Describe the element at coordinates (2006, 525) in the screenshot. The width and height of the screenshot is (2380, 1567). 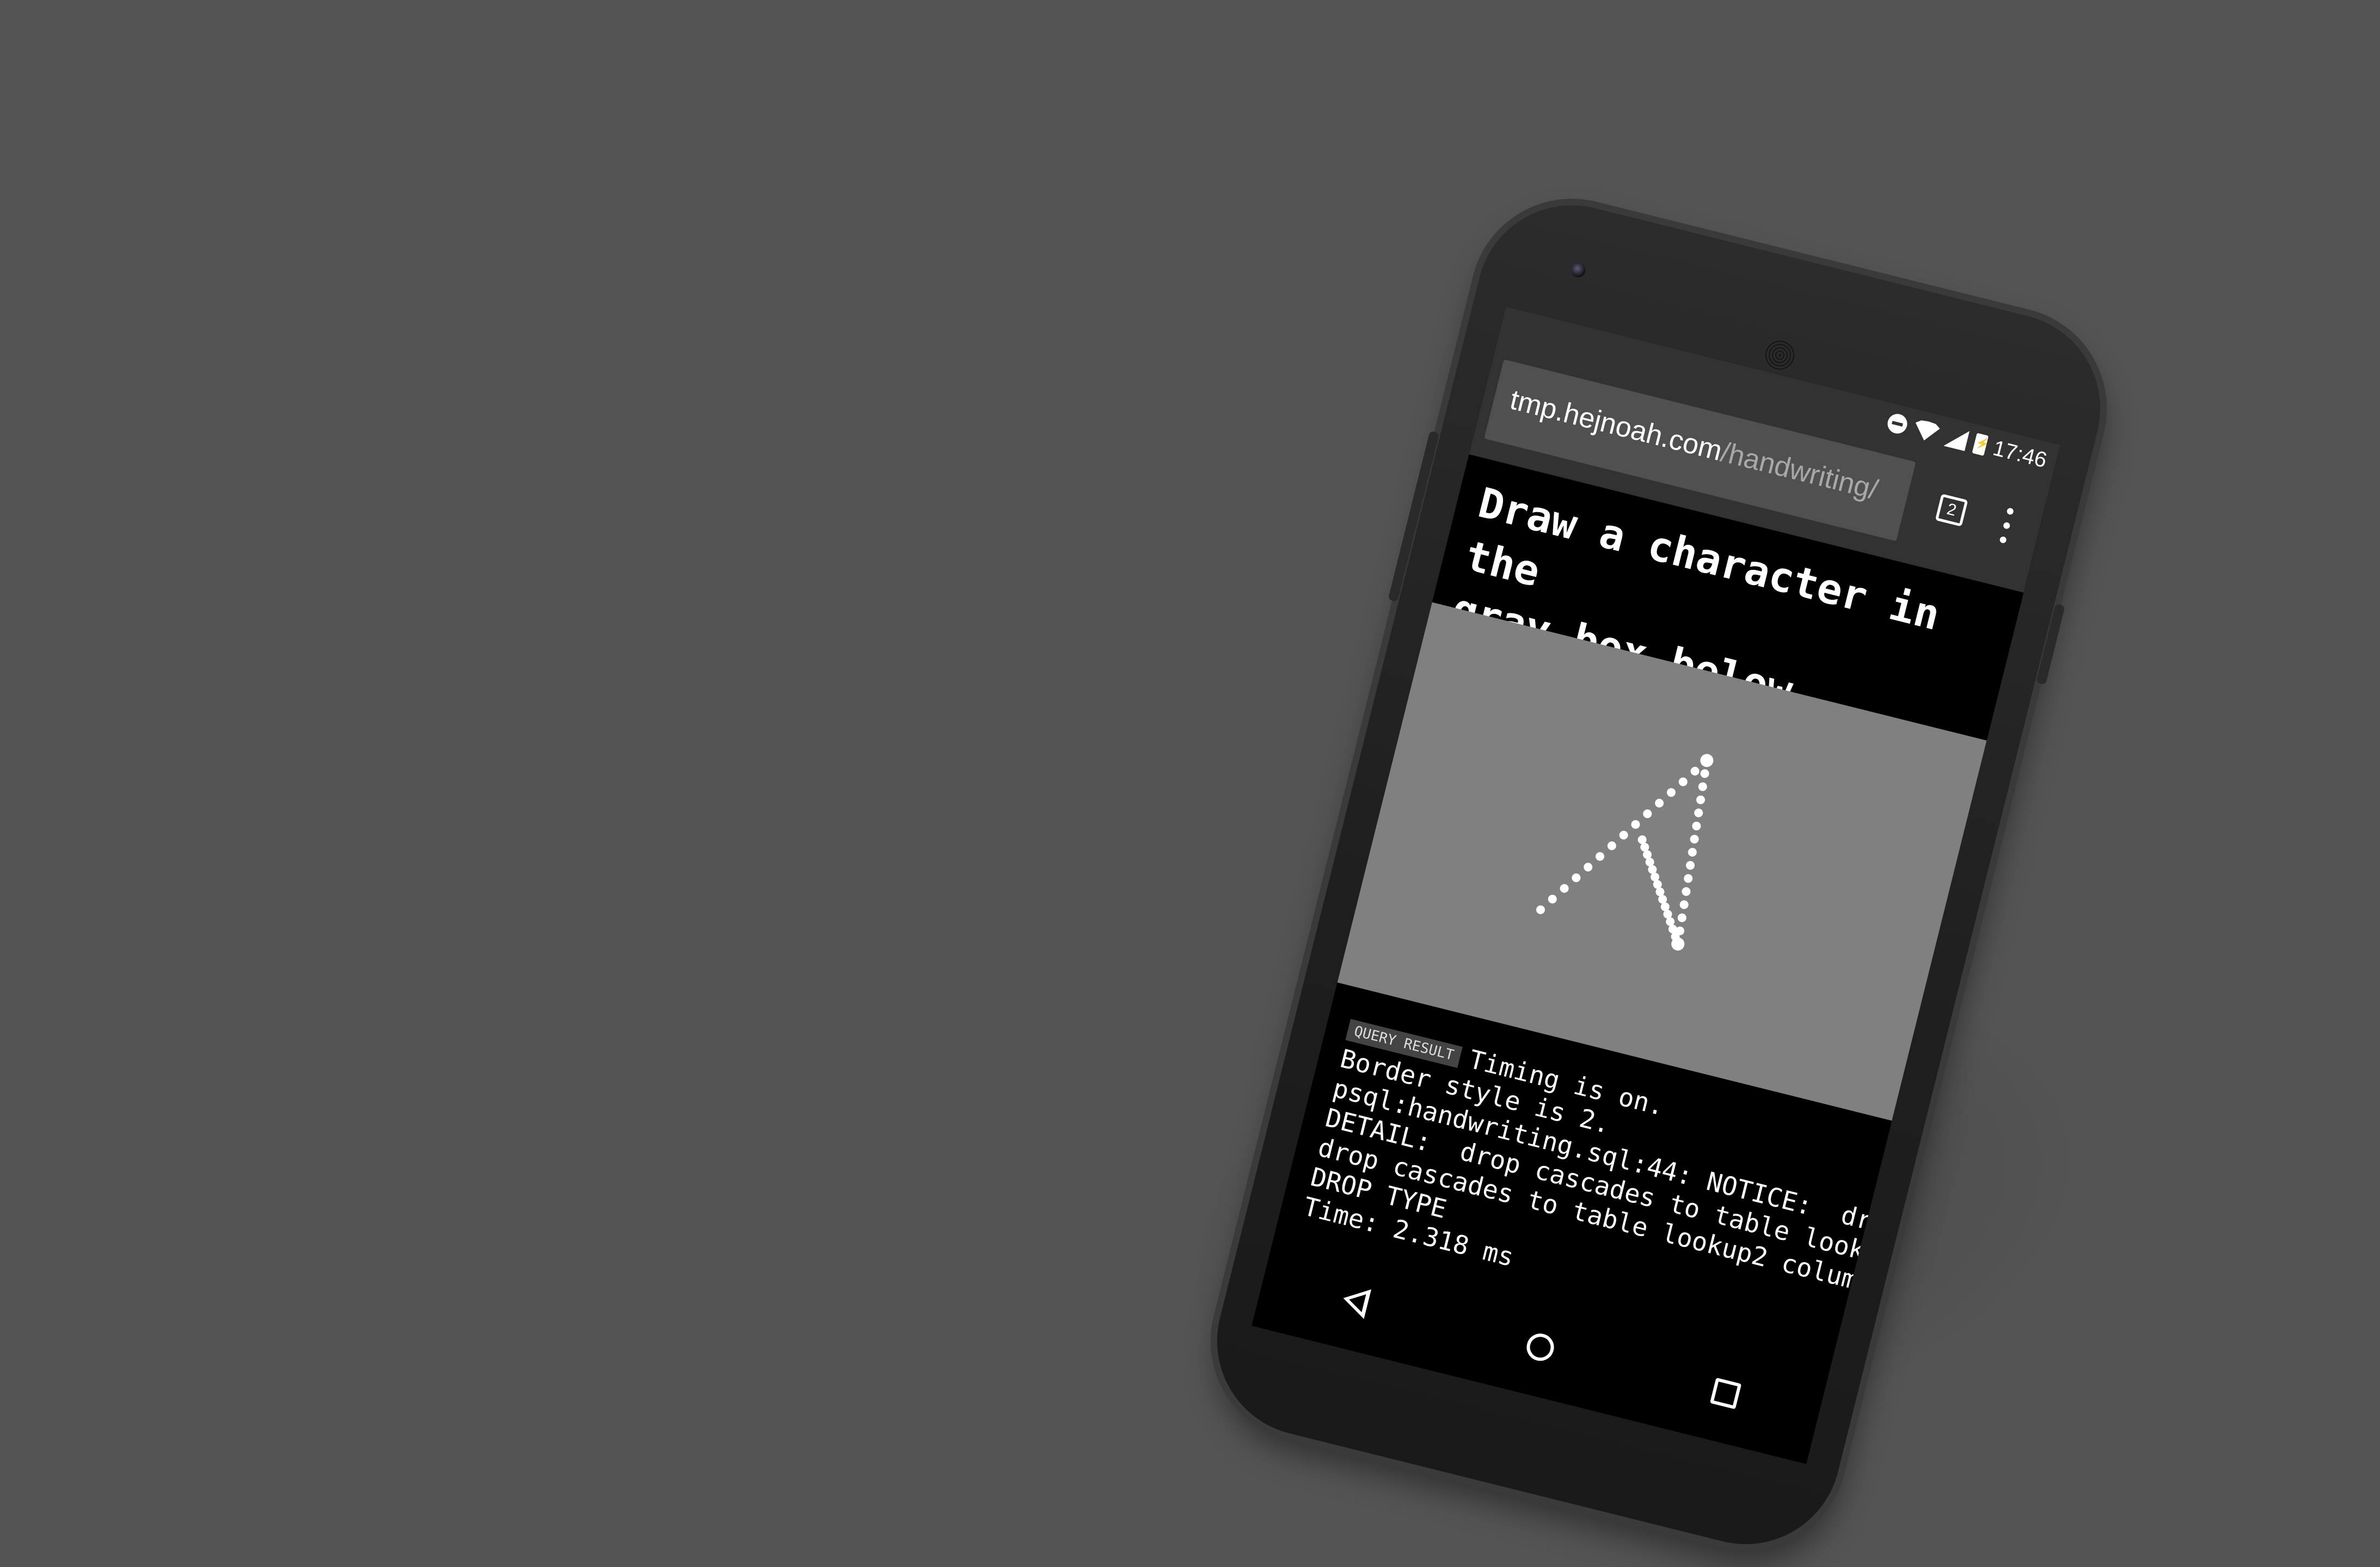
I see `overflow-menu-icon` at that location.